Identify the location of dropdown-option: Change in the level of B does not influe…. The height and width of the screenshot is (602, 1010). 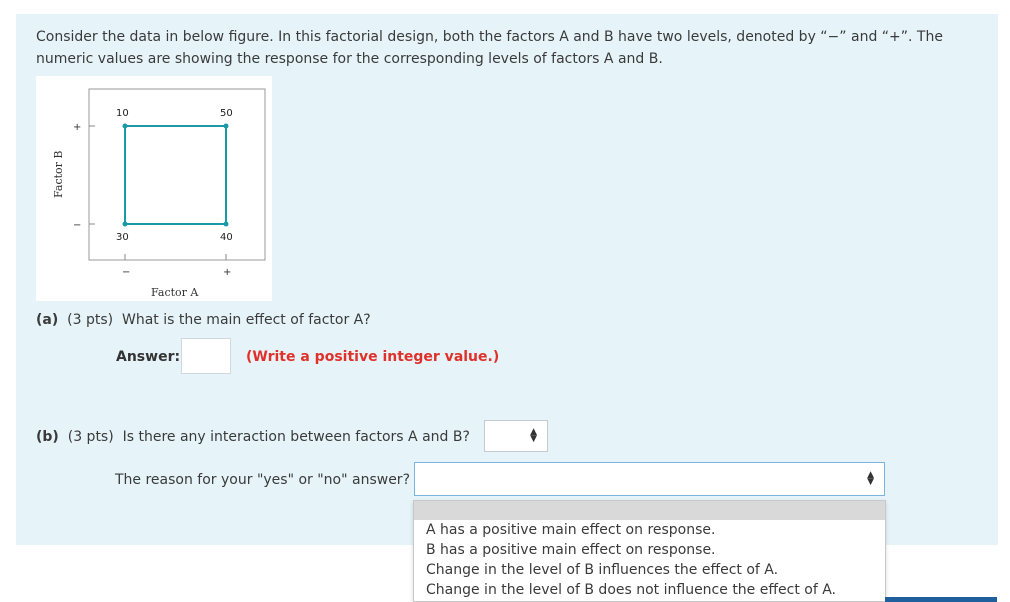
(649, 590).